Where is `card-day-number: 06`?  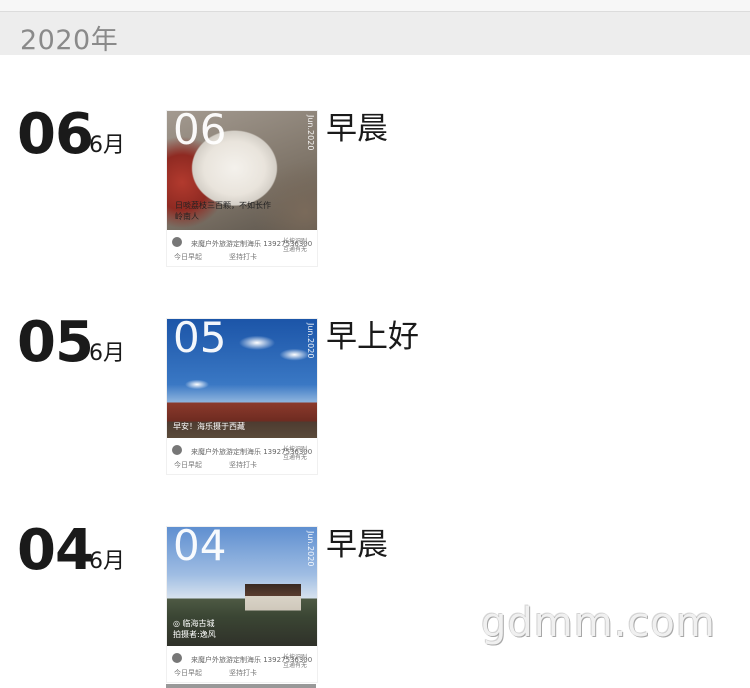 card-day-number: 06 is located at coordinates (200, 132).